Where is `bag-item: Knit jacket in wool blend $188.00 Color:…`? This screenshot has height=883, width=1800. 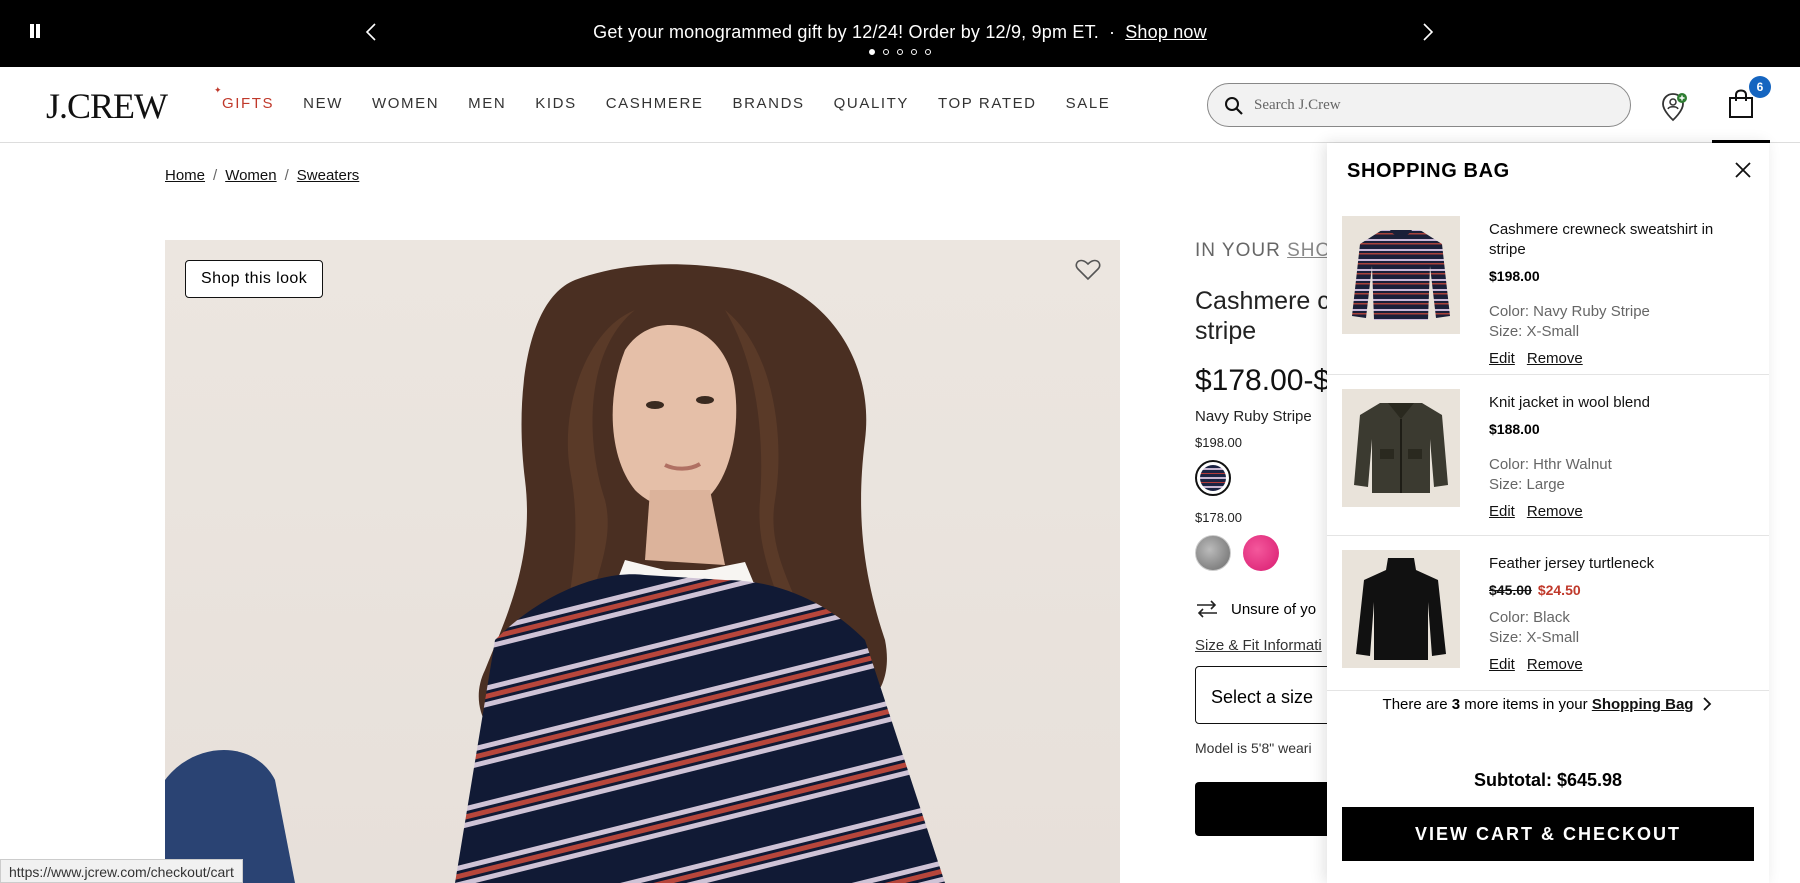
bag-item: Knit jacket in wool blend $188.00 Color:… is located at coordinates (1548, 455).